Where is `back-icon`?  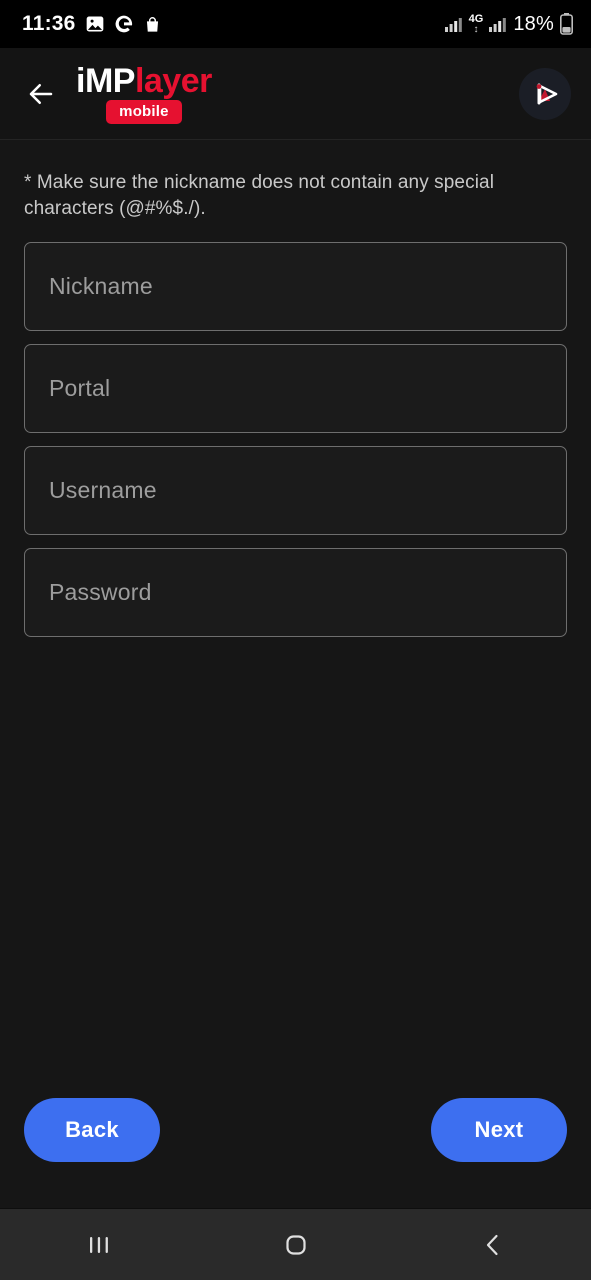
back-icon is located at coordinates (493, 1245).